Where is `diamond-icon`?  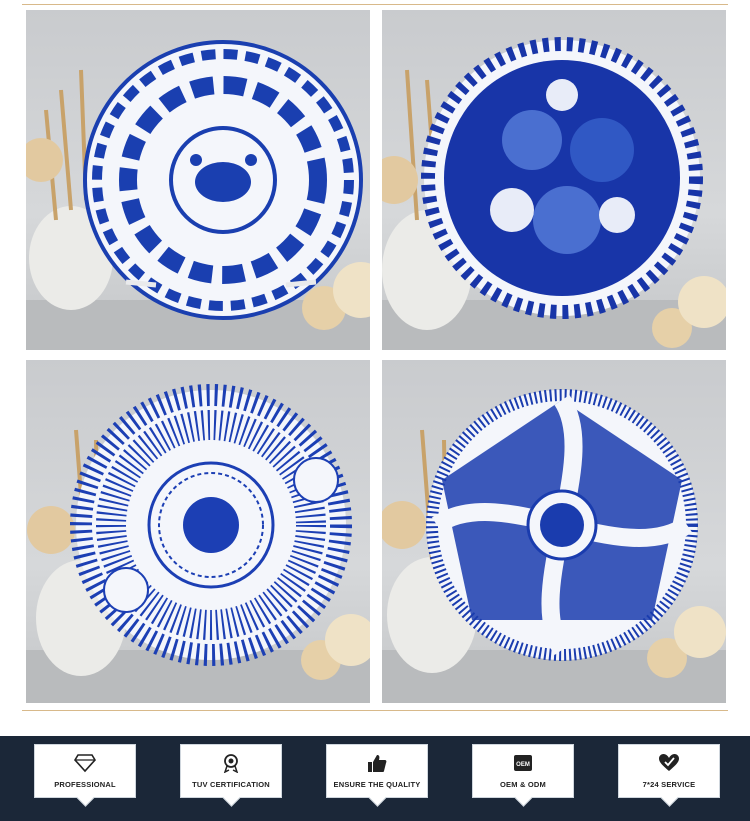
diamond-icon is located at coordinates (85, 763).